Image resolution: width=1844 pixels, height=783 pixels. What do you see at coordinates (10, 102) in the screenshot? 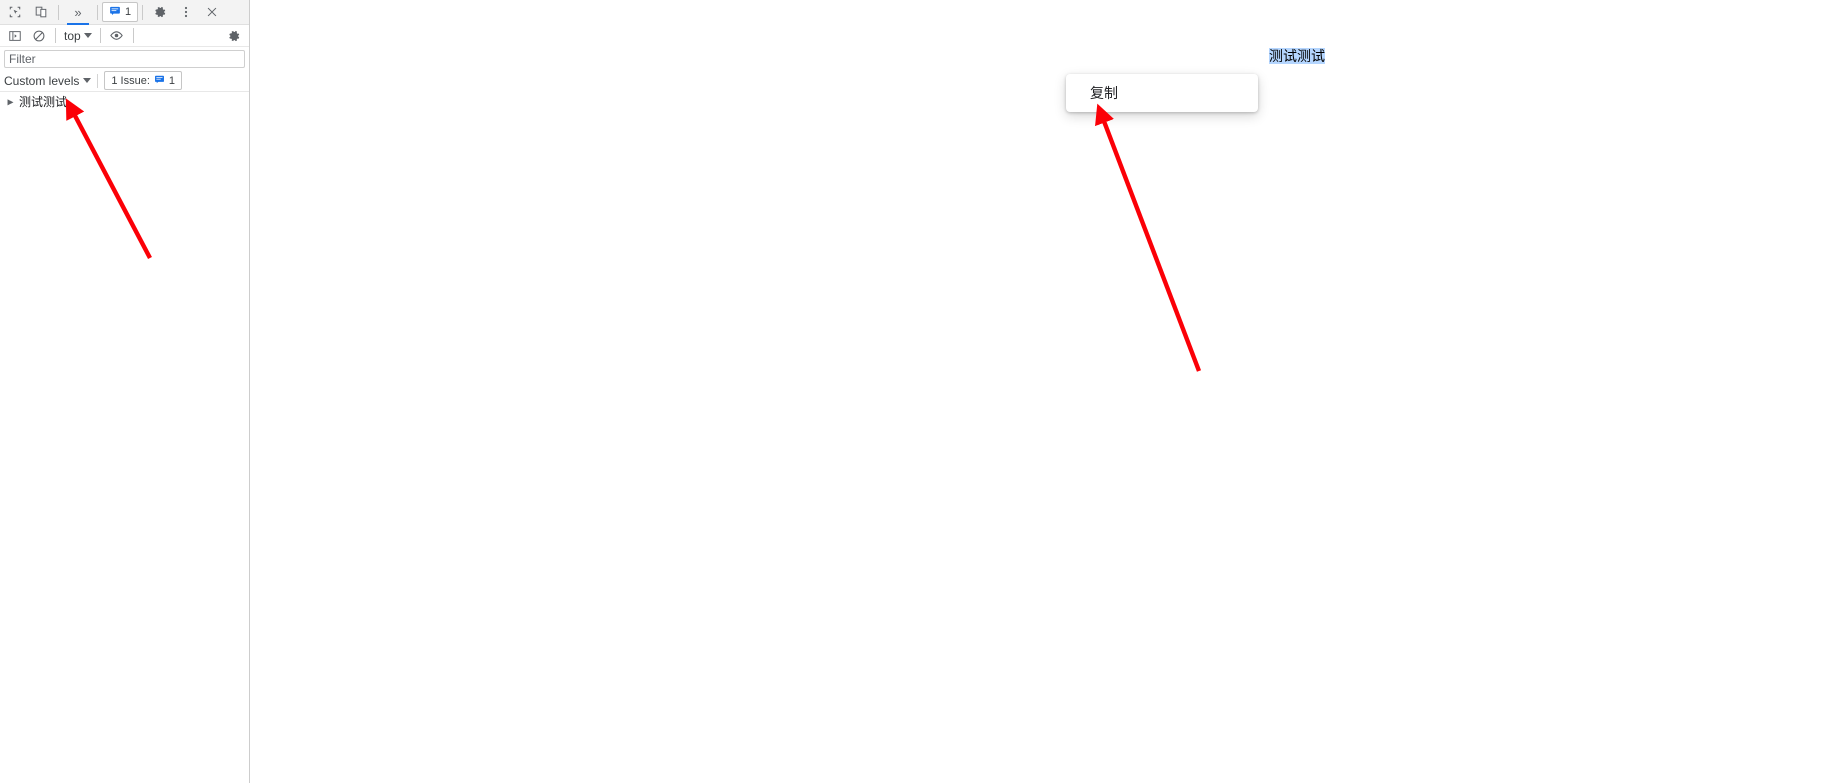
I see `expand-arrow-icon: ▶` at bounding box center [10, 102].